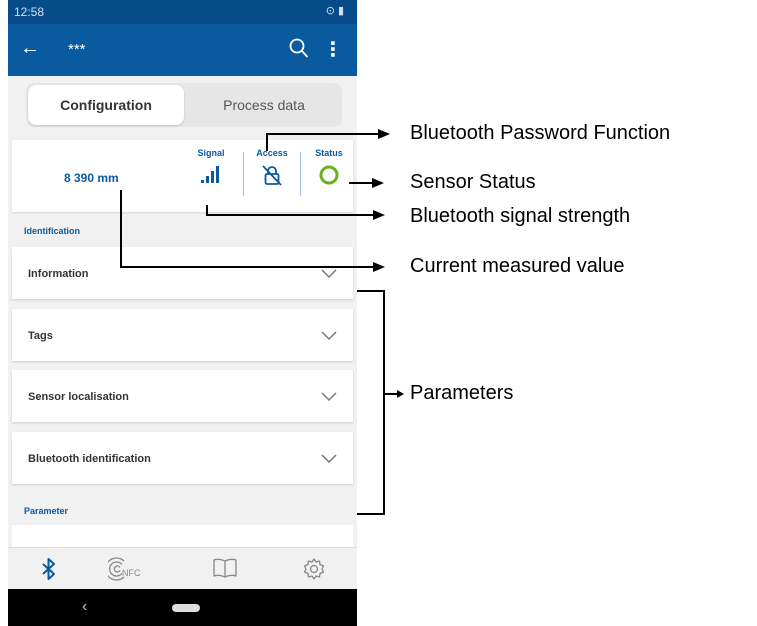 This screenshot has width=757, height=626. What do you see at coordinates (272, 177) in the screenshot?
I see `lock-disabled-icon` at bounding box center [272, 177].